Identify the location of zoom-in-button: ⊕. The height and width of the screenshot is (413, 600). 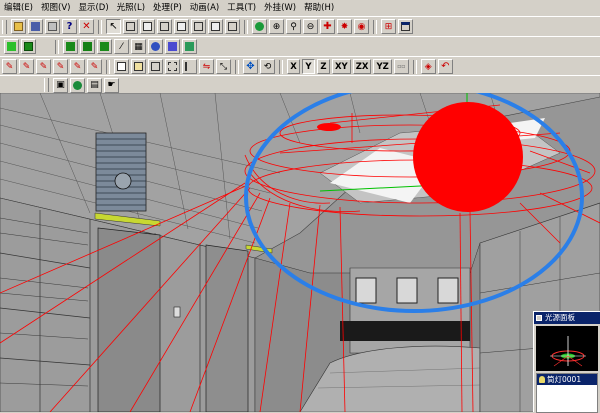
(276, 26).